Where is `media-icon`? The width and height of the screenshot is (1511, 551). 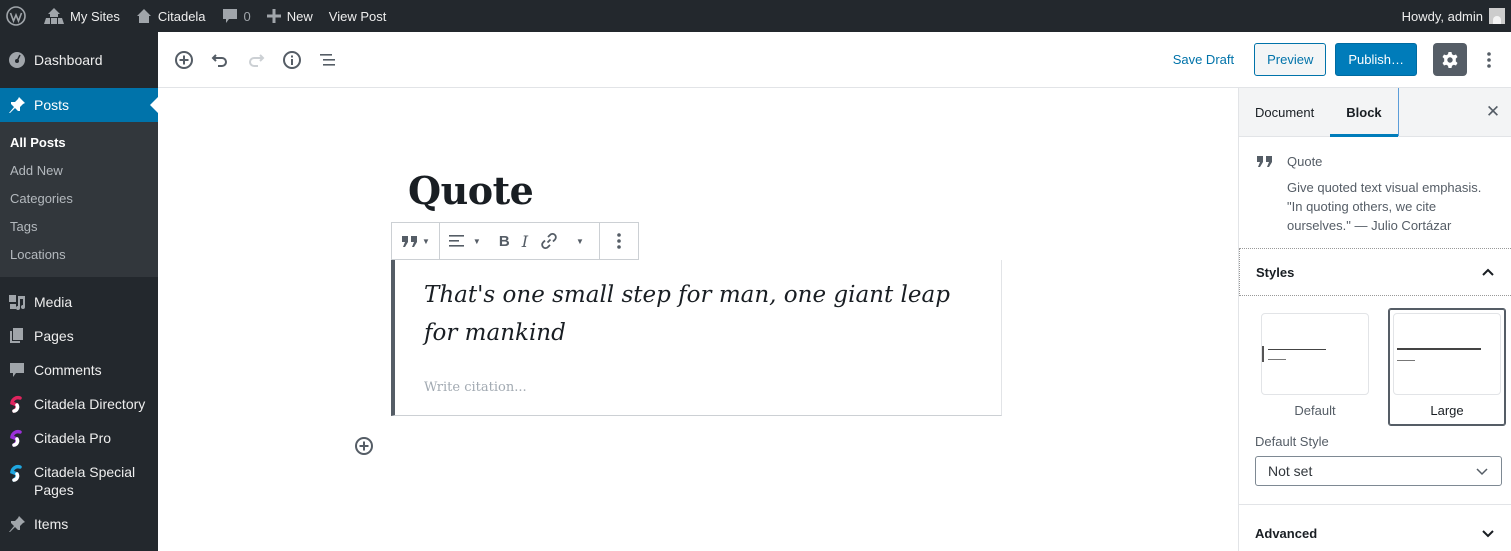
media-icon is located at coordinates (17, 302).